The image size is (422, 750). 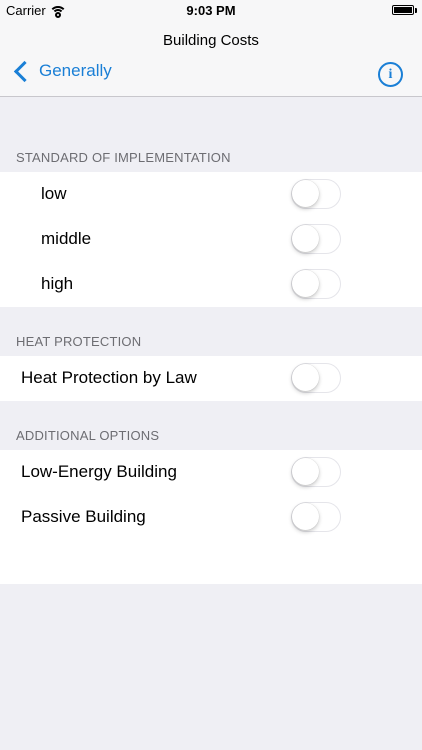 What do you see at coordinates (79, 341) in the screenshot?
I see `section-header-heat-protection: HEAT PROTECTION` at bounding box center [79, 341].